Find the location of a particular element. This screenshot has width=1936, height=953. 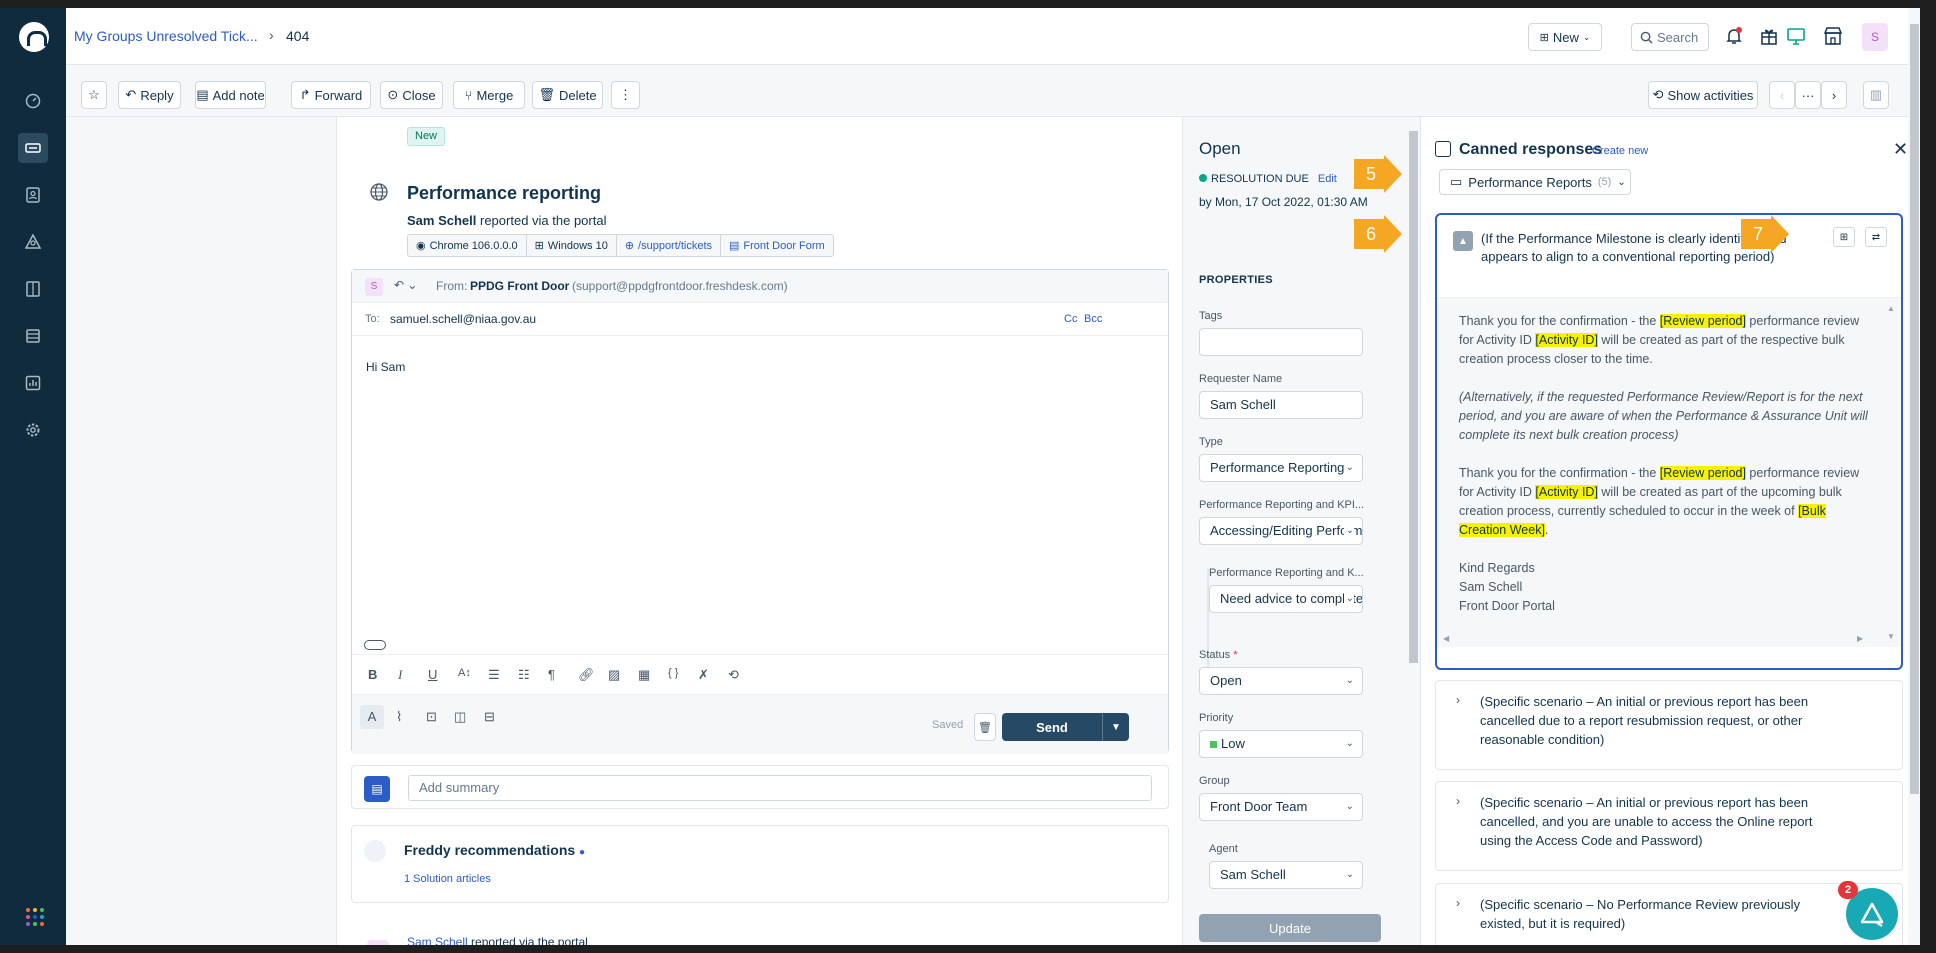

cc-link: Cc is located at coordinates (1070, 319).